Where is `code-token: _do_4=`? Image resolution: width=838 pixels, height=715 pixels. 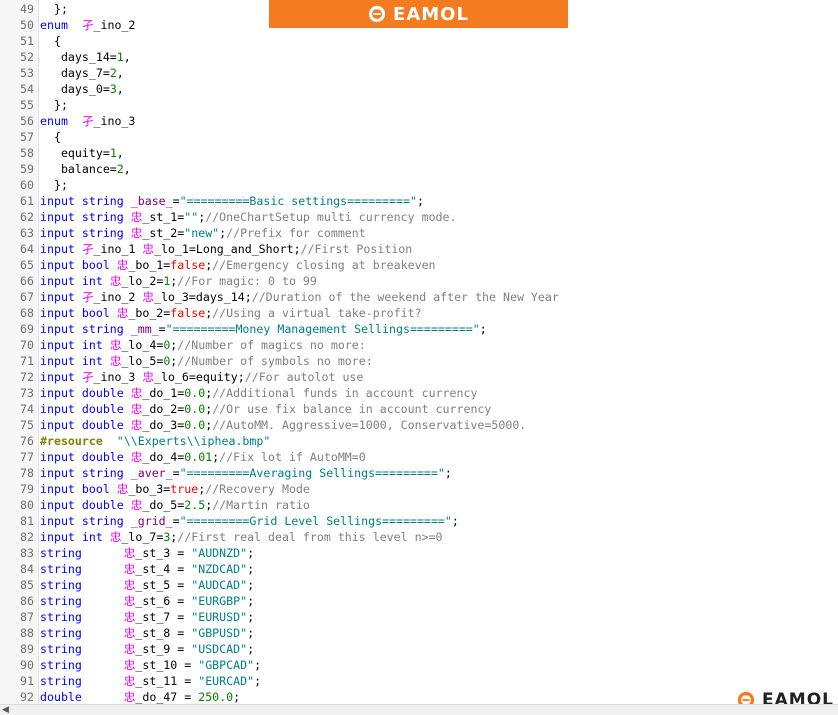
code-token: _do_4= is located at coordinates (163, 457).